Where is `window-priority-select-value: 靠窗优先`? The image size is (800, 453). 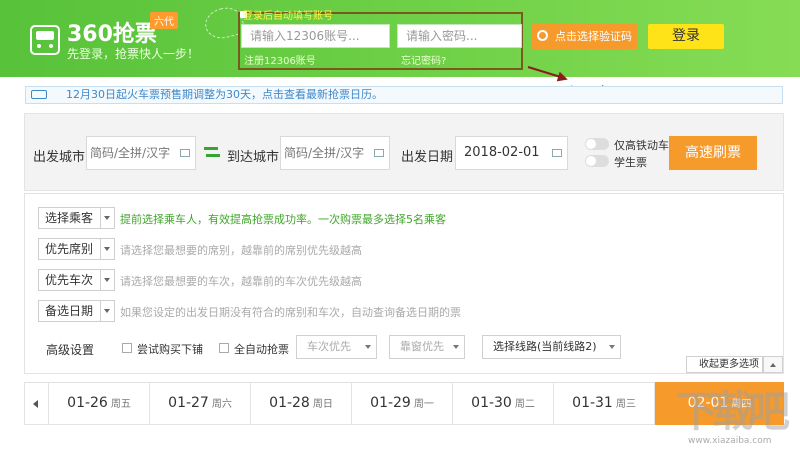 window-priority-select-value: 靠窗优先 is located at coordinates (422, 346).